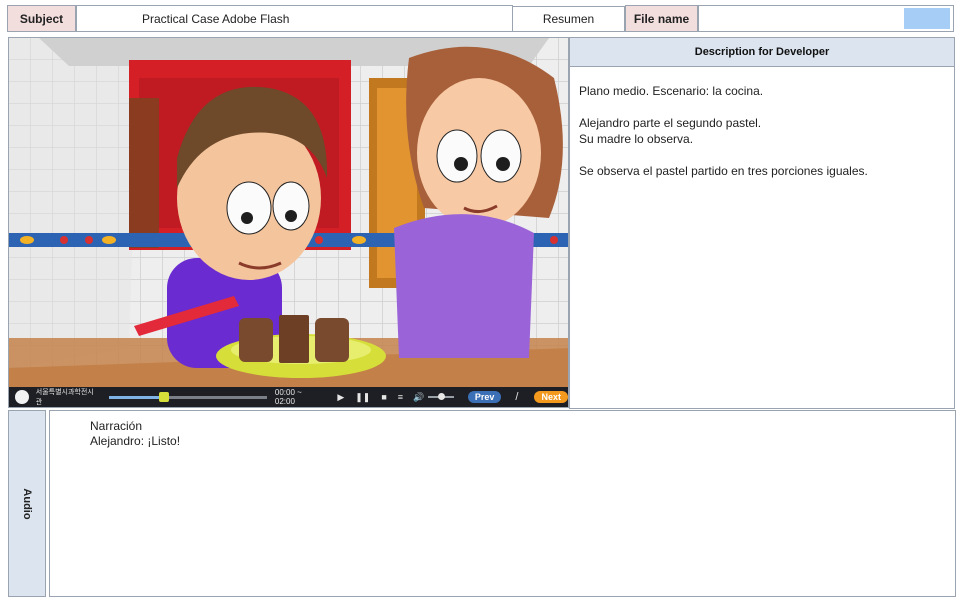 The image size is (960, 600). I want to click on audio-line: Narración, so click(116, 426).